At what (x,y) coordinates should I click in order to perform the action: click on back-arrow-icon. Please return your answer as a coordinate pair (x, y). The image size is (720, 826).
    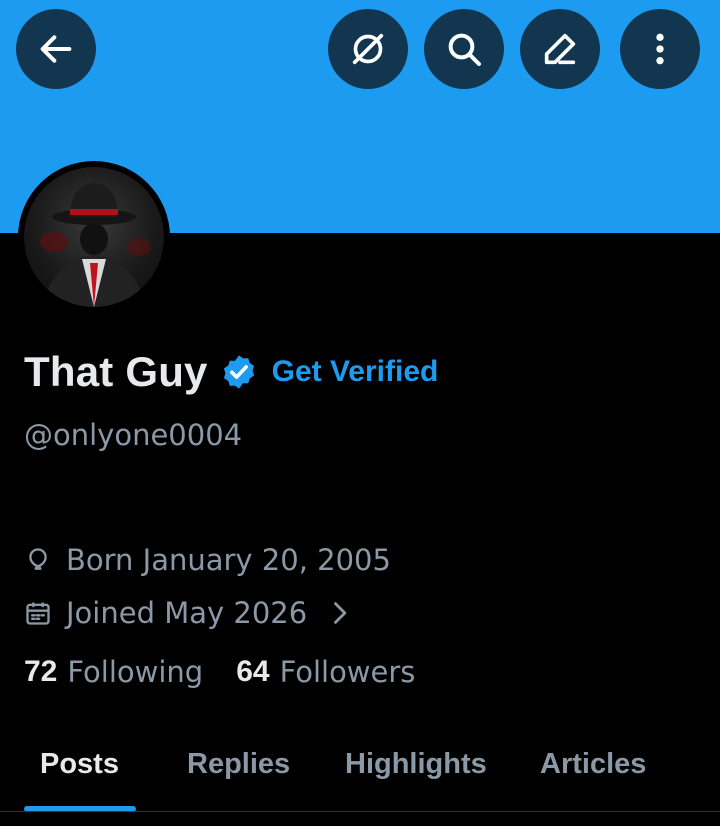
    Looking at the image, I should click on (56, 49).